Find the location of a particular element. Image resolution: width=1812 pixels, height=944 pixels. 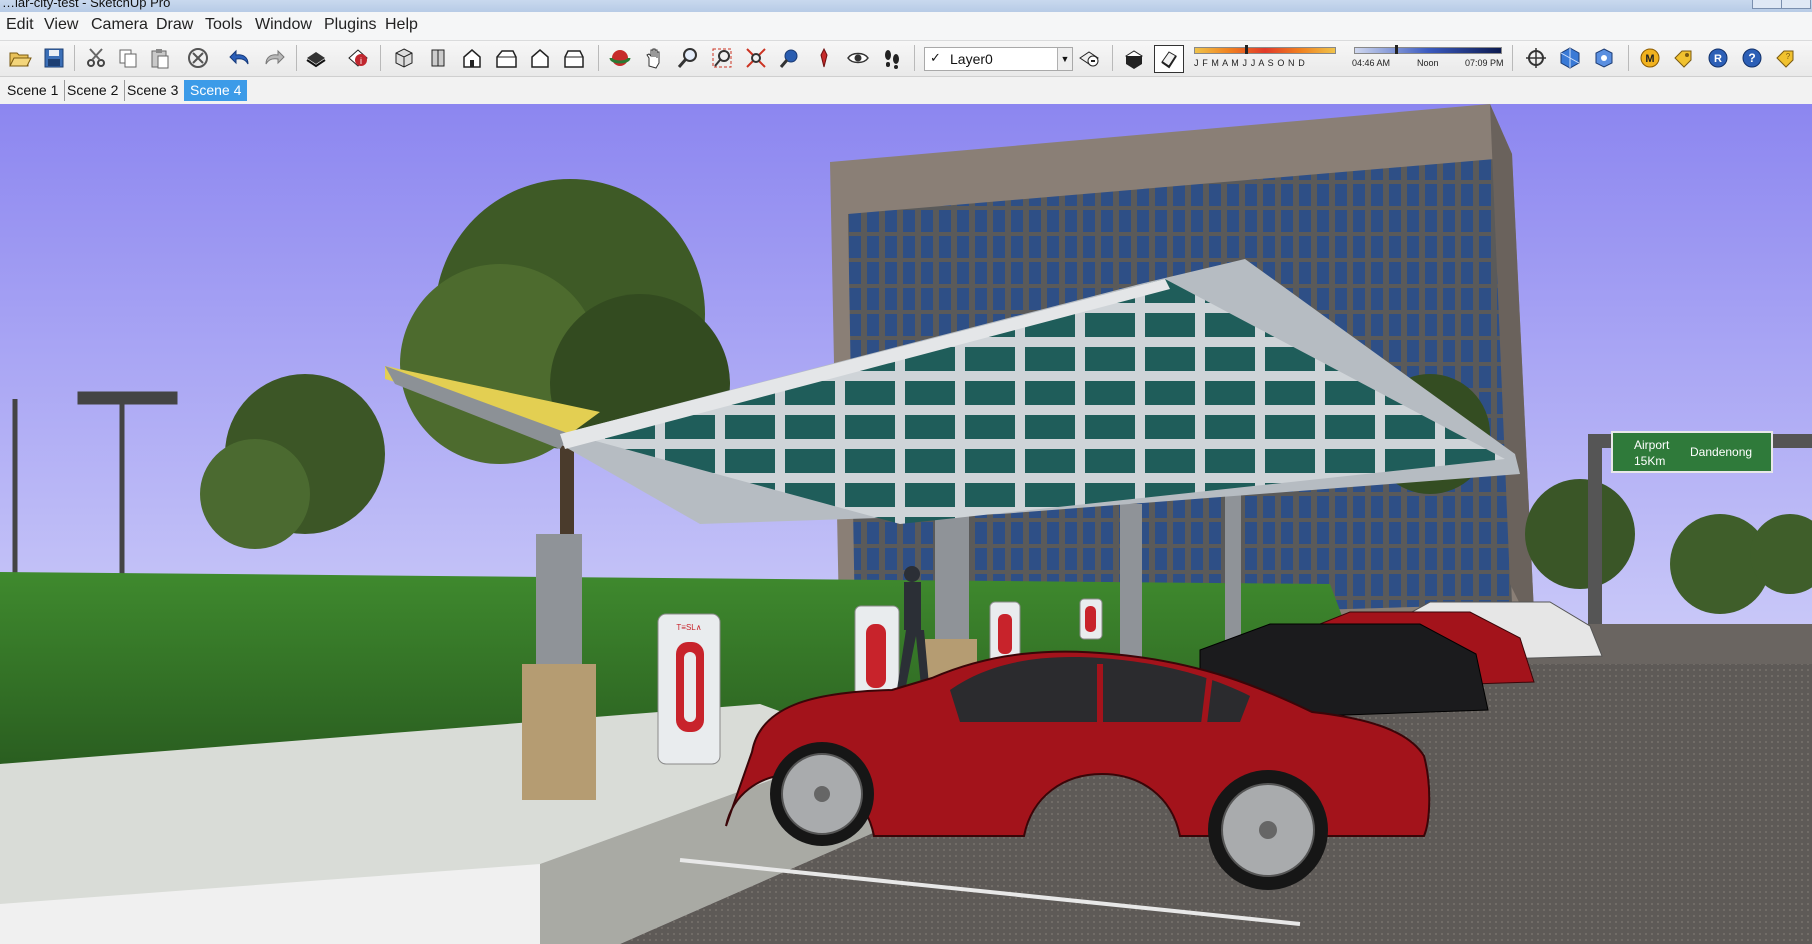

road-sign-right: Dandenong is located at coordinates (1721, 452).